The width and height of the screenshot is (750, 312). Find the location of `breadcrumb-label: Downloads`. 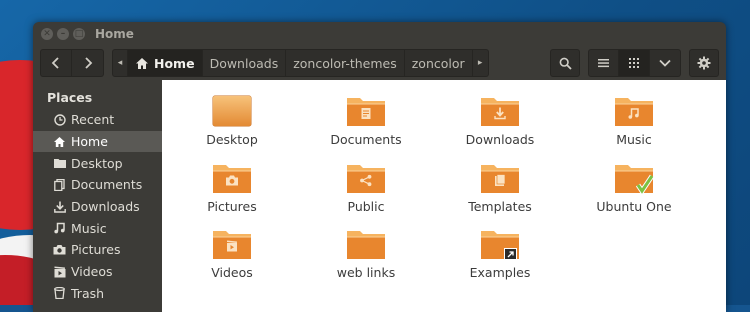

breadcrumb-label: Downloads is located at coordinates (244, 63).